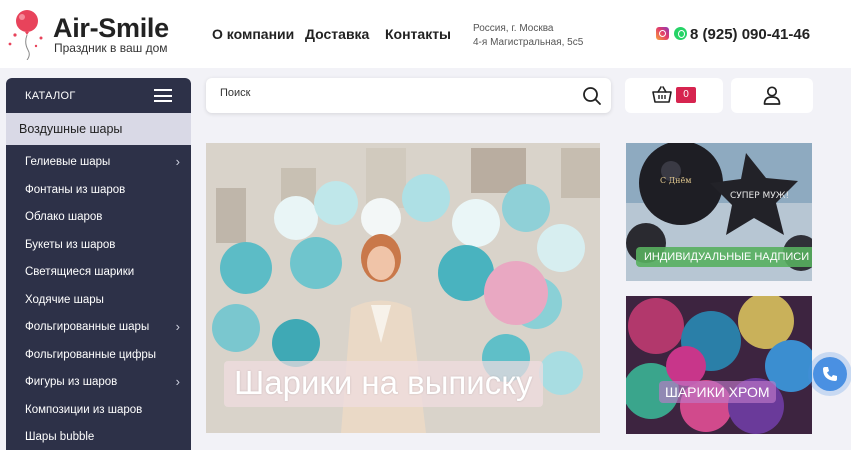  I want to click on catalog-header: КАТАЛОГ, so click(98, 95).